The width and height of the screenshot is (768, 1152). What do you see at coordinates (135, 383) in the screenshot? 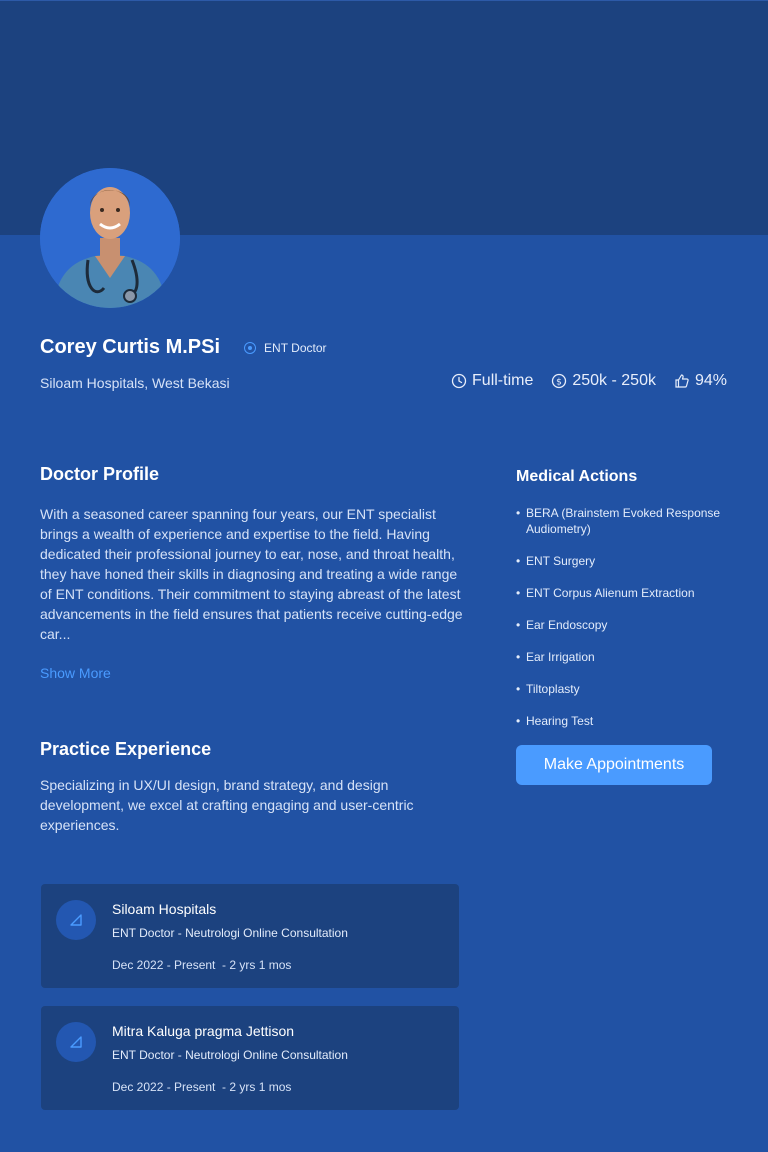
I see `doctor-location: Siloam Hospitals, West Bekasi` at bounding box center [135, 383].